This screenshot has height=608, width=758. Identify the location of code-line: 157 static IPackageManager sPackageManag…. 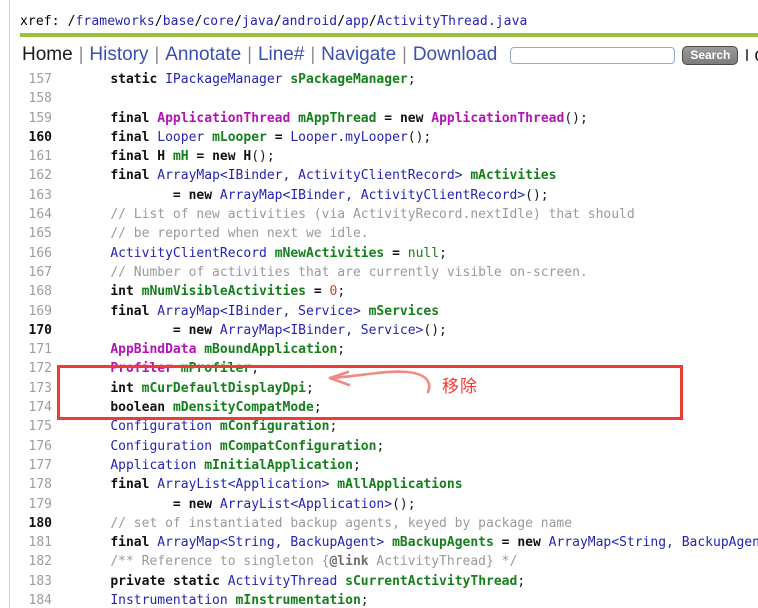
(384, 79).